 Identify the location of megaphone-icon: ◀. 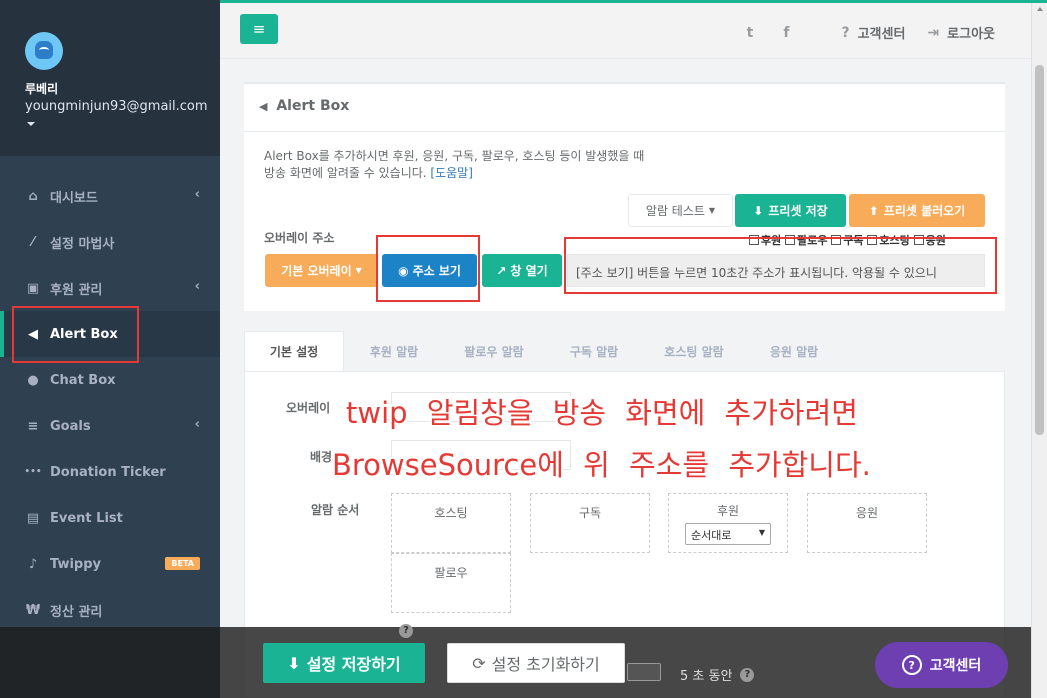
(263, 106).